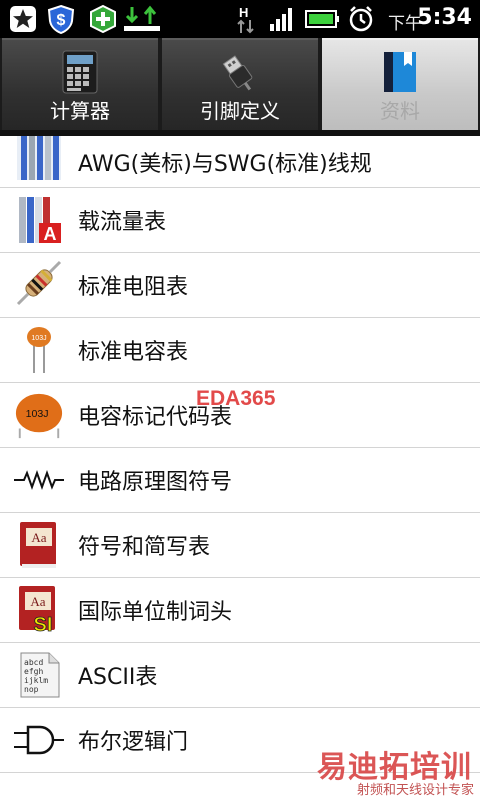 The width and height of the screenshot is (480, 800). What do you see at coordinates (39, 285) in the screenshot?
I see `resistor-icon` at bounding box center [39, 285].